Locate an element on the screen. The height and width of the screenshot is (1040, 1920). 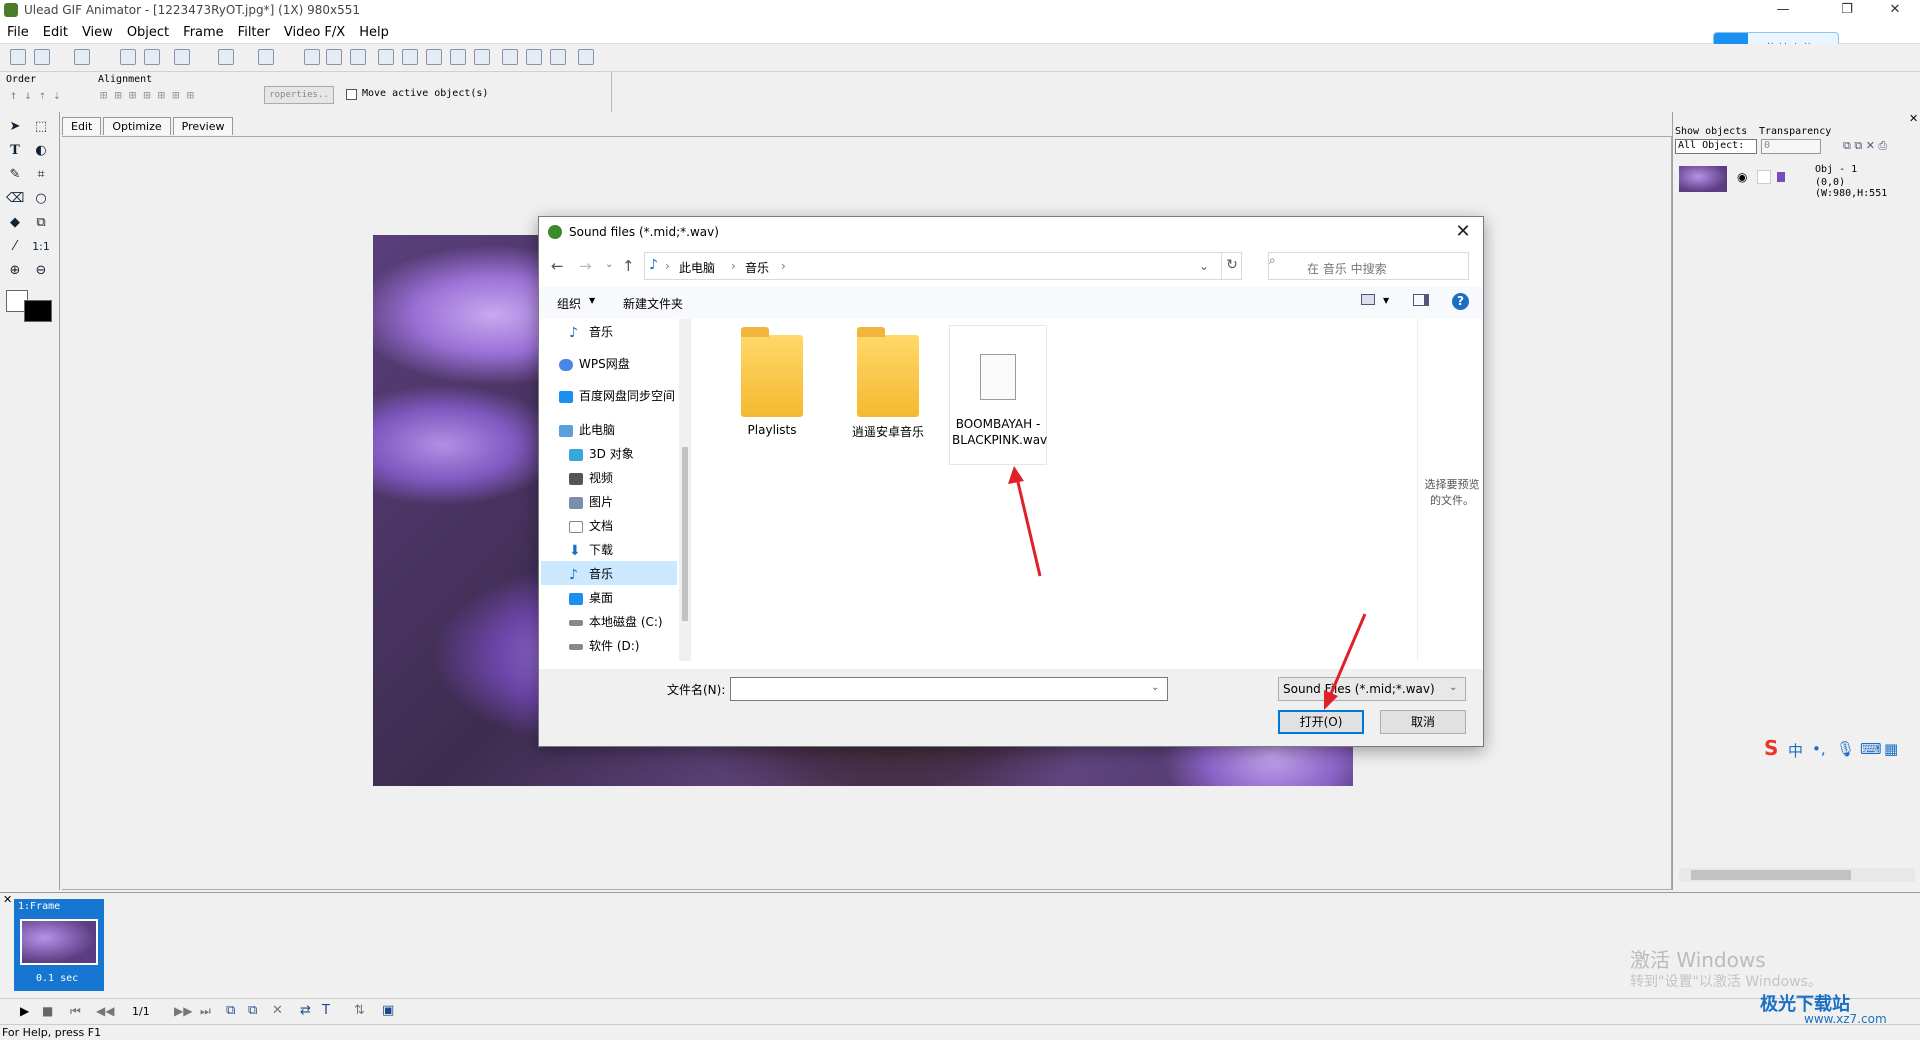
menu-edit: Edit is located at coordinates (55, 32).